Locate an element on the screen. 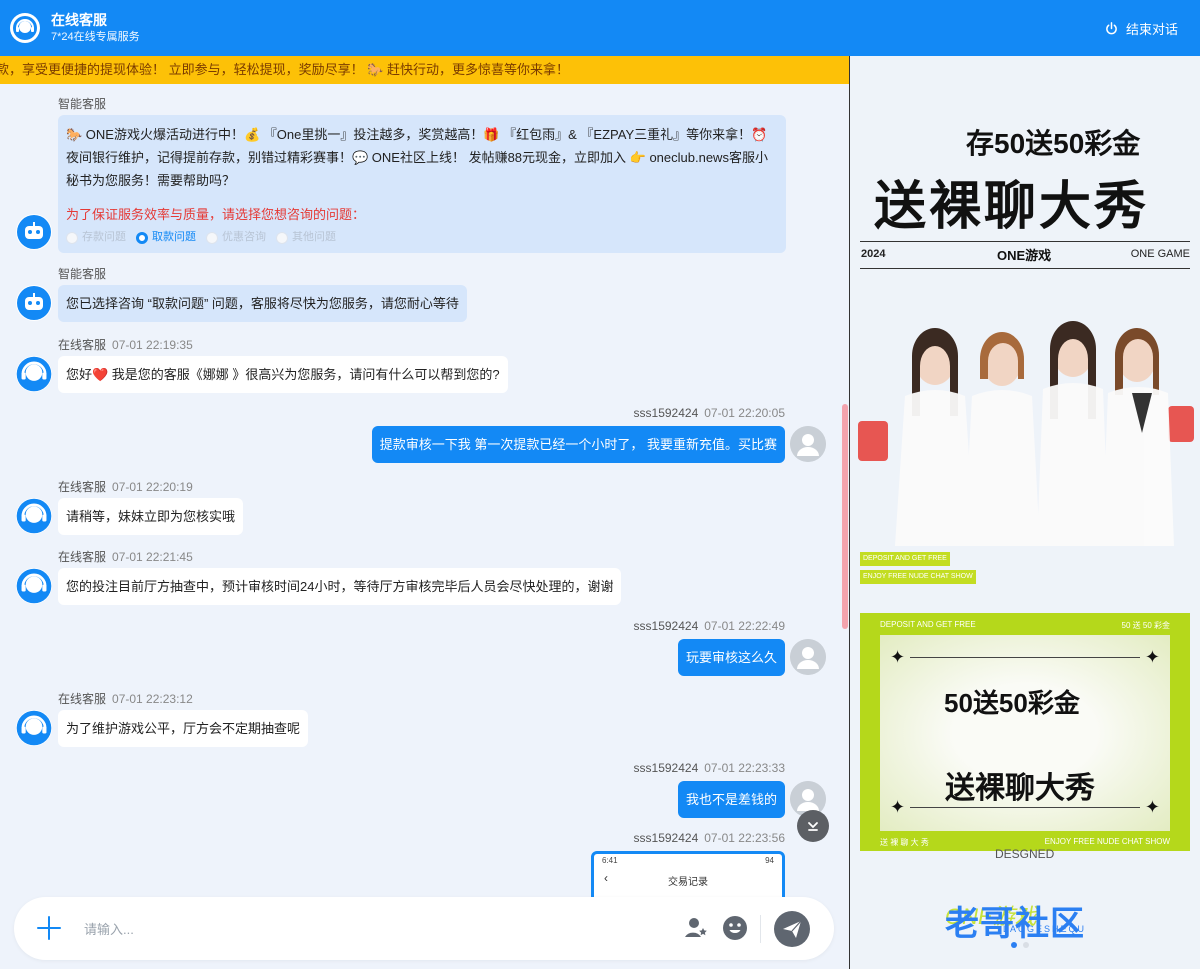  carousel-dots is located at coordinates (1020, 945).